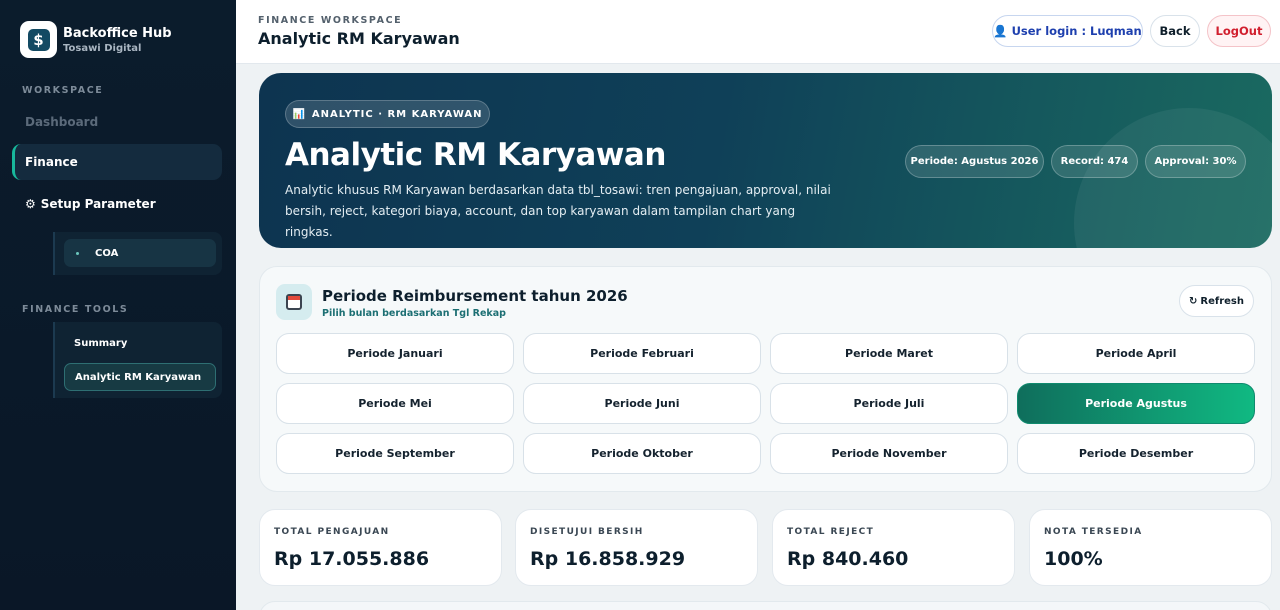  What do you see at coordinates (1073, 559) in the screenshot?
I see `stat-value: 100%` at bounding box center [1073, 559].